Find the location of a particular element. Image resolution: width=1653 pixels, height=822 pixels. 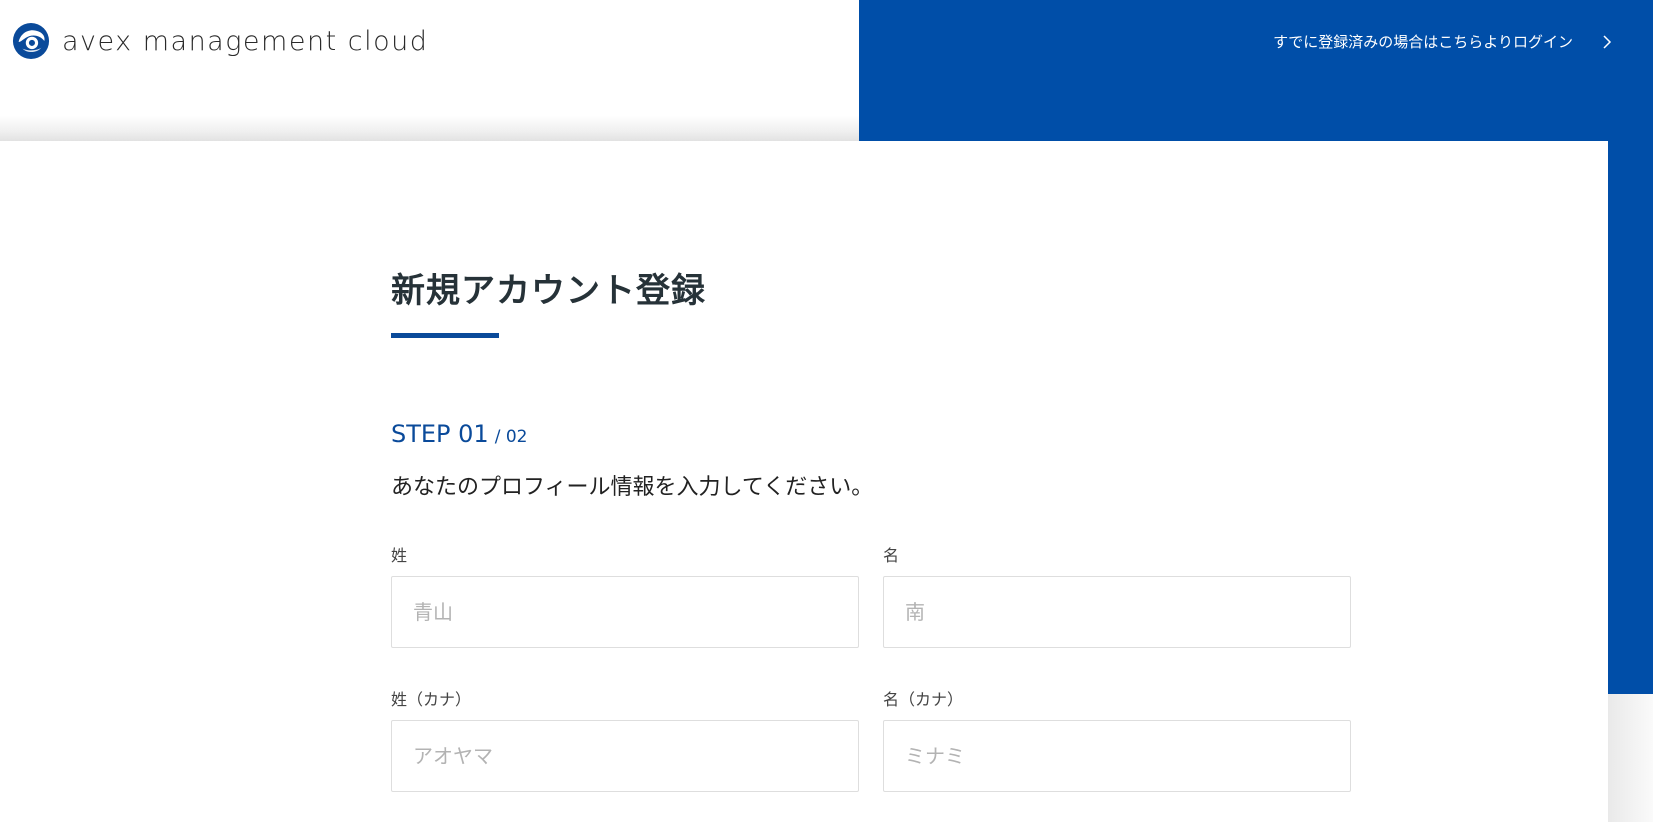

login-link: すでに登録済みの場合はこちらよりログイン is located at coordinates (1444, 41).